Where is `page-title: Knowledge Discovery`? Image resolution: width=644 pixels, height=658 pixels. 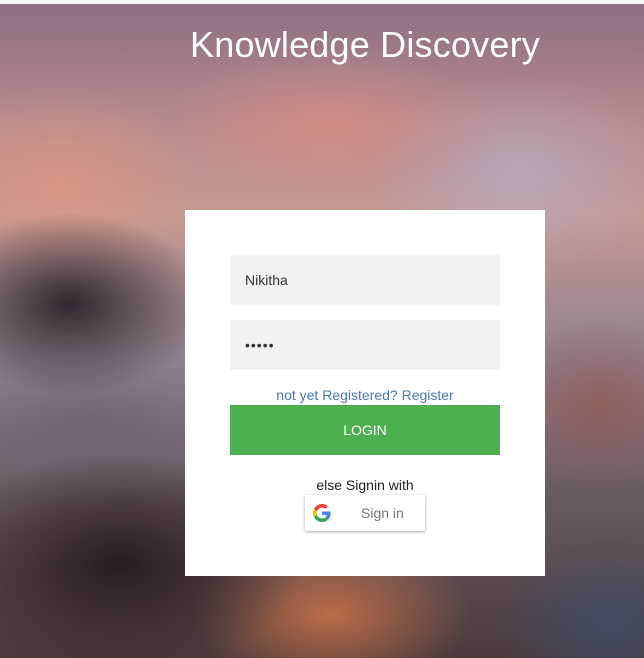 page-title: Knowledge Discovery is located at coordinates (365, 44).